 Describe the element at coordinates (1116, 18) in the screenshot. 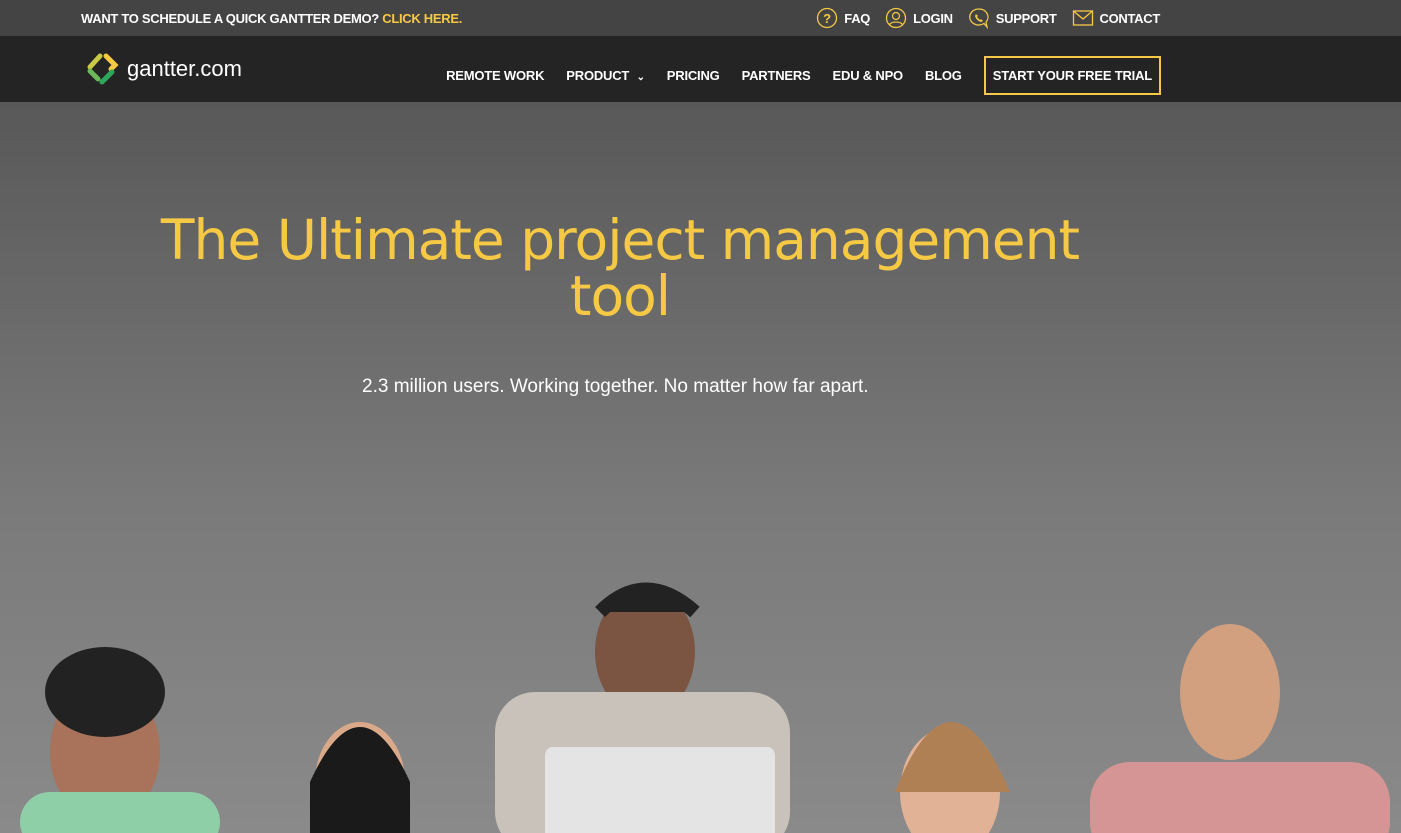

I see `contact-link: CONTACT` at that location.